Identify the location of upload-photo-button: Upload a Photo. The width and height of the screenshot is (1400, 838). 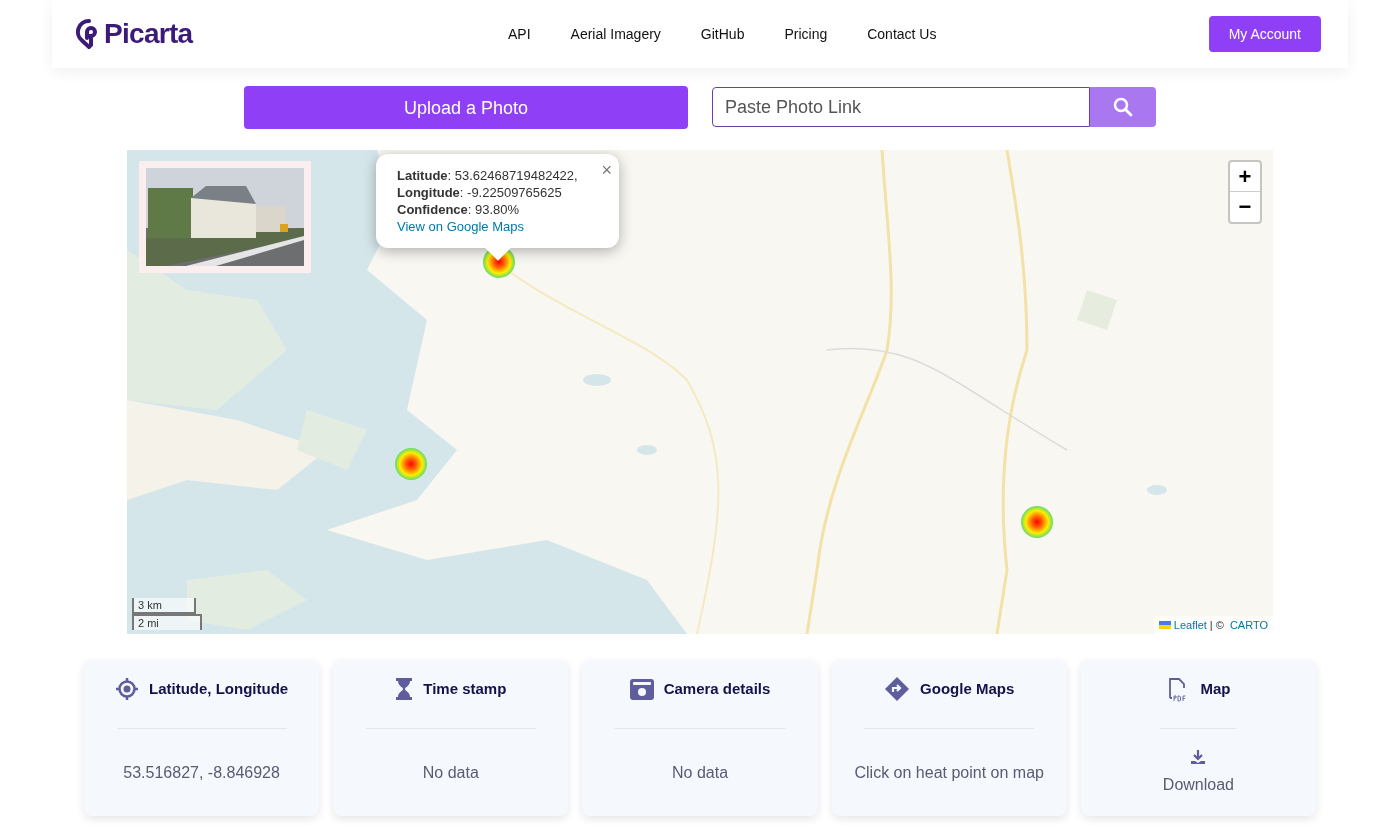
(466, 107).